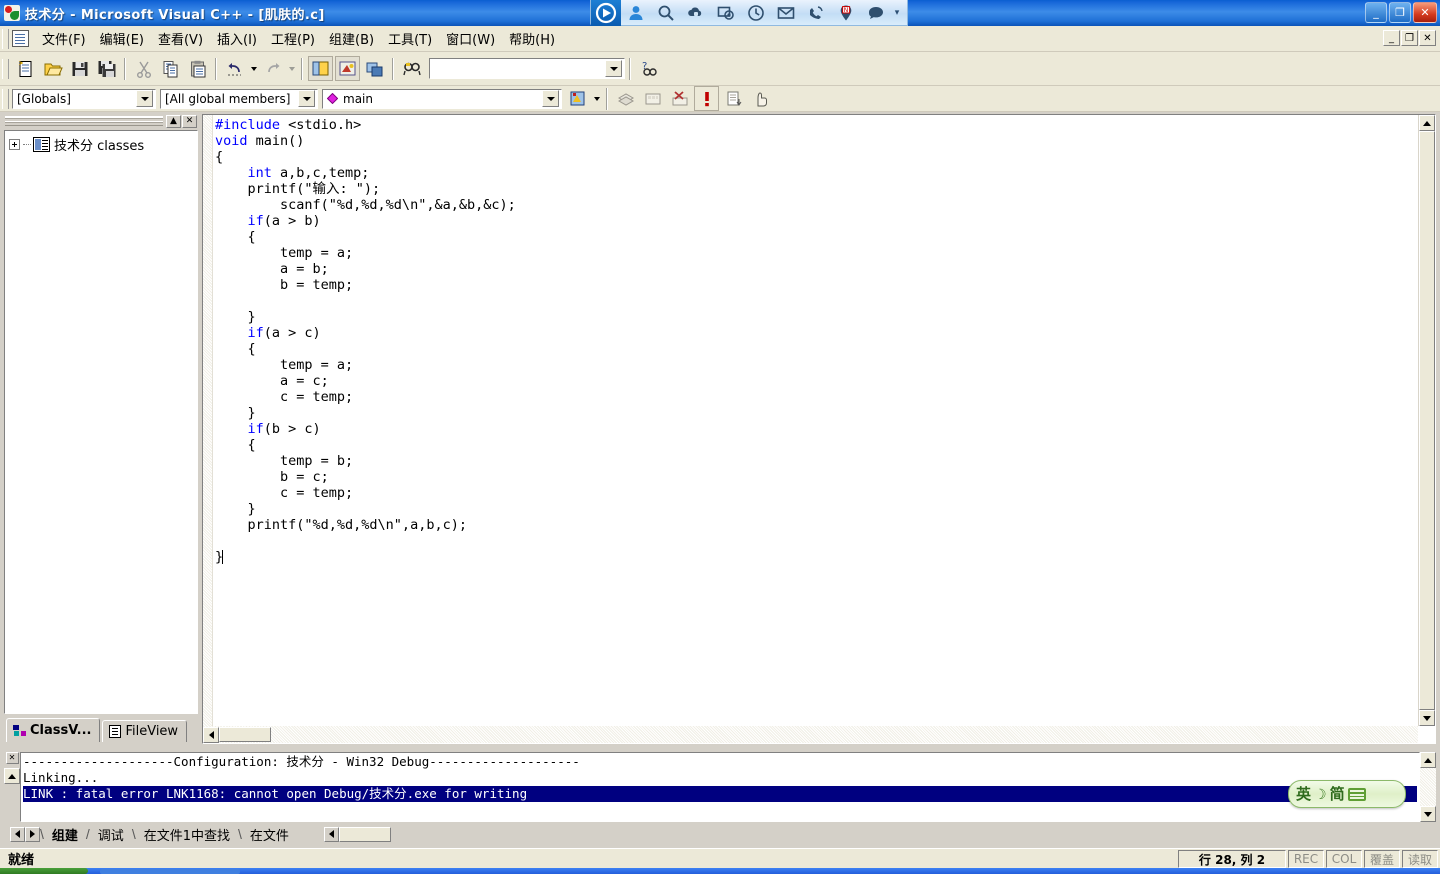  I want to click on output-scroll-up-button, so click(12, 776).